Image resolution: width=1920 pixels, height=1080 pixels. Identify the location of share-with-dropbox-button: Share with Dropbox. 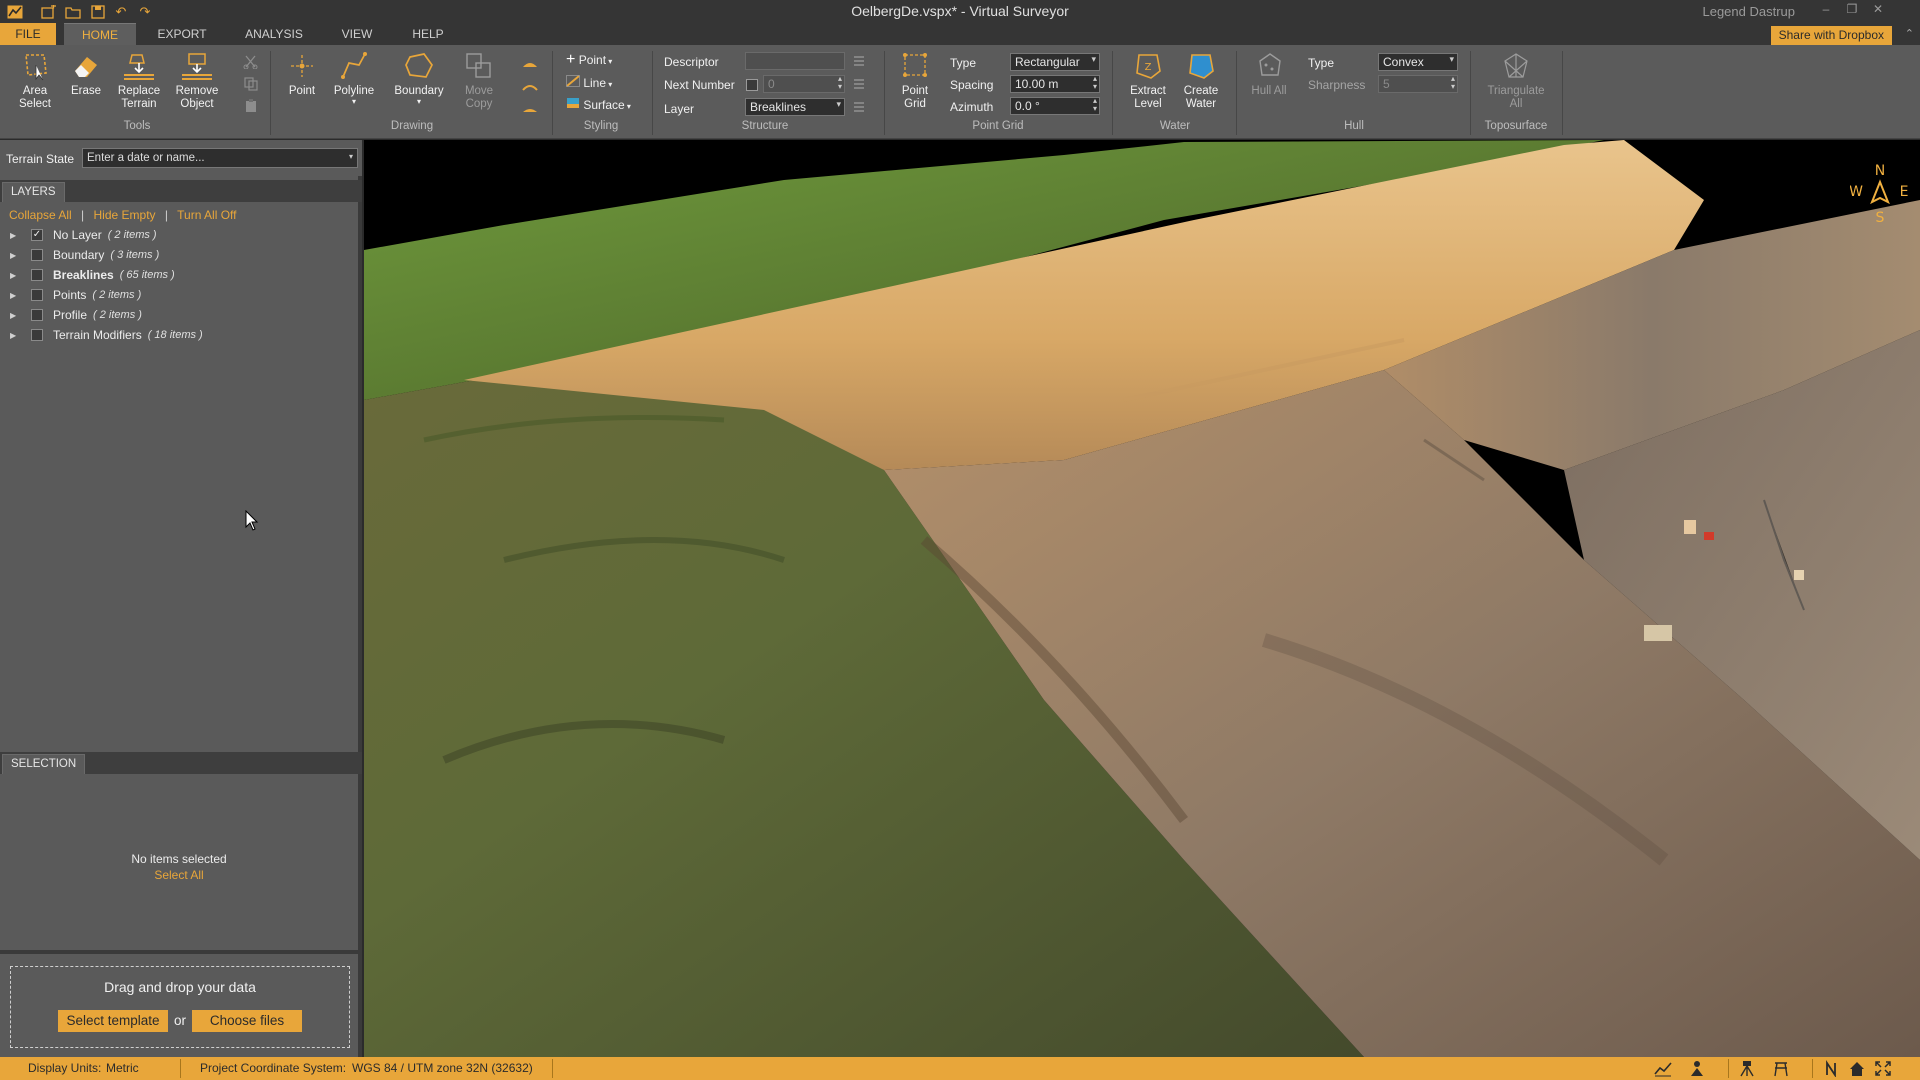
(1831, 35).